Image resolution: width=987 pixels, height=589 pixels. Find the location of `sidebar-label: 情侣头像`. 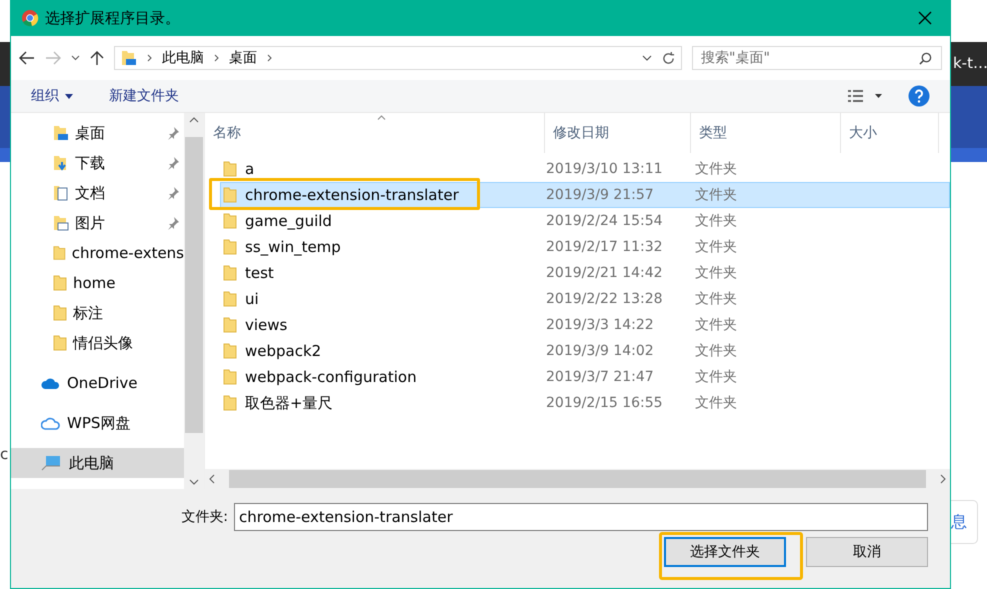

sidebar-label: 情侣头像 is located at coordinates (103, 343).